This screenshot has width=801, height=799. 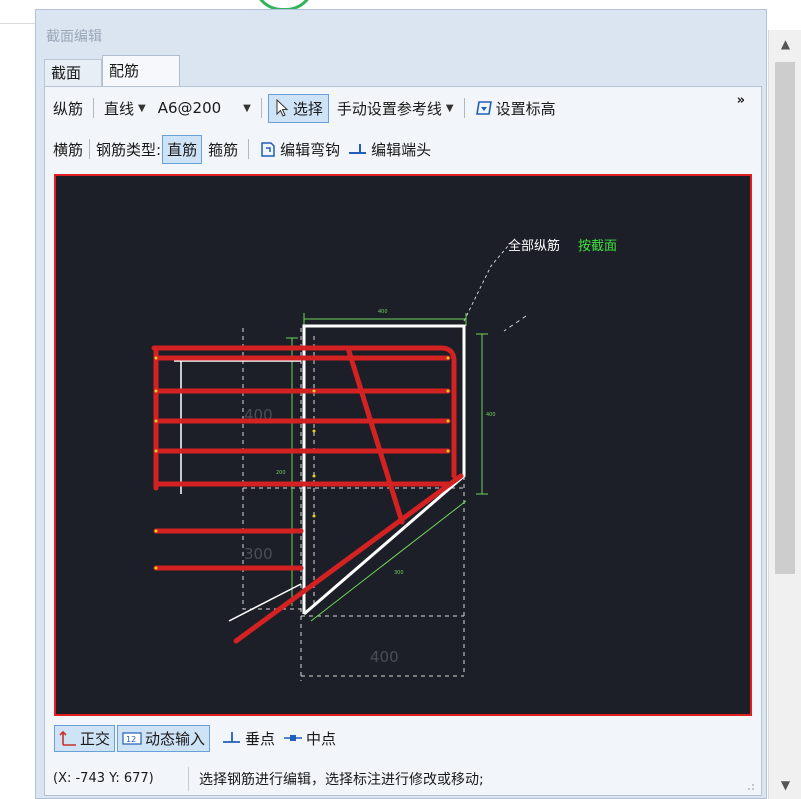 I want to click on ortho-label: 正交, so click(x=95, y=738).